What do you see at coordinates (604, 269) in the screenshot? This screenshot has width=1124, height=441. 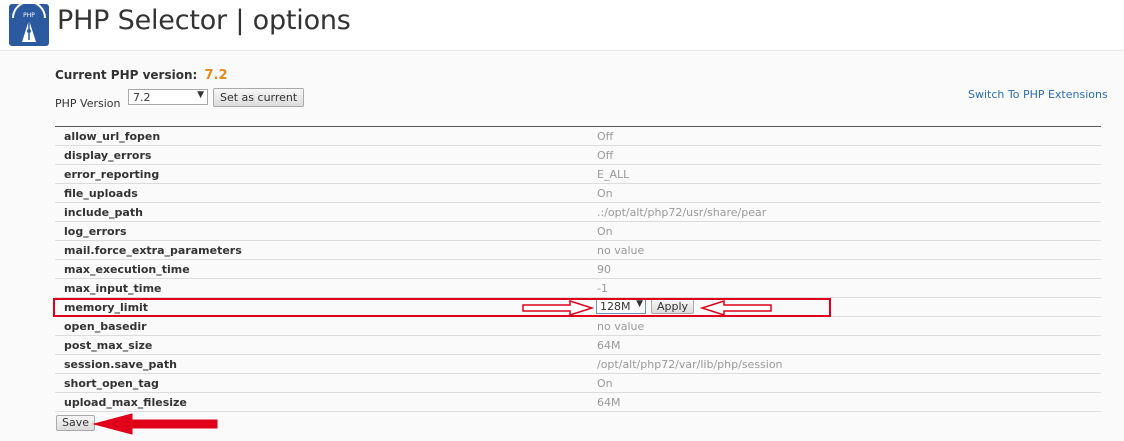 I see `option-value: 90` at bounding box center [604, 269].